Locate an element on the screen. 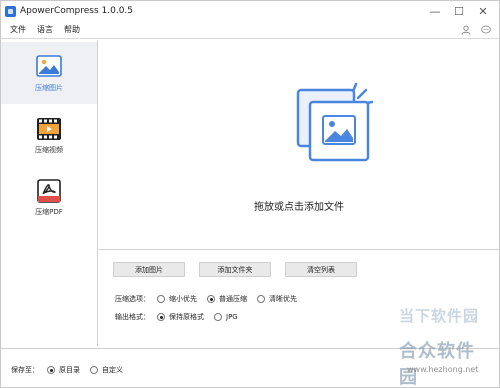  image-icon is located at coordinates (49, 66).